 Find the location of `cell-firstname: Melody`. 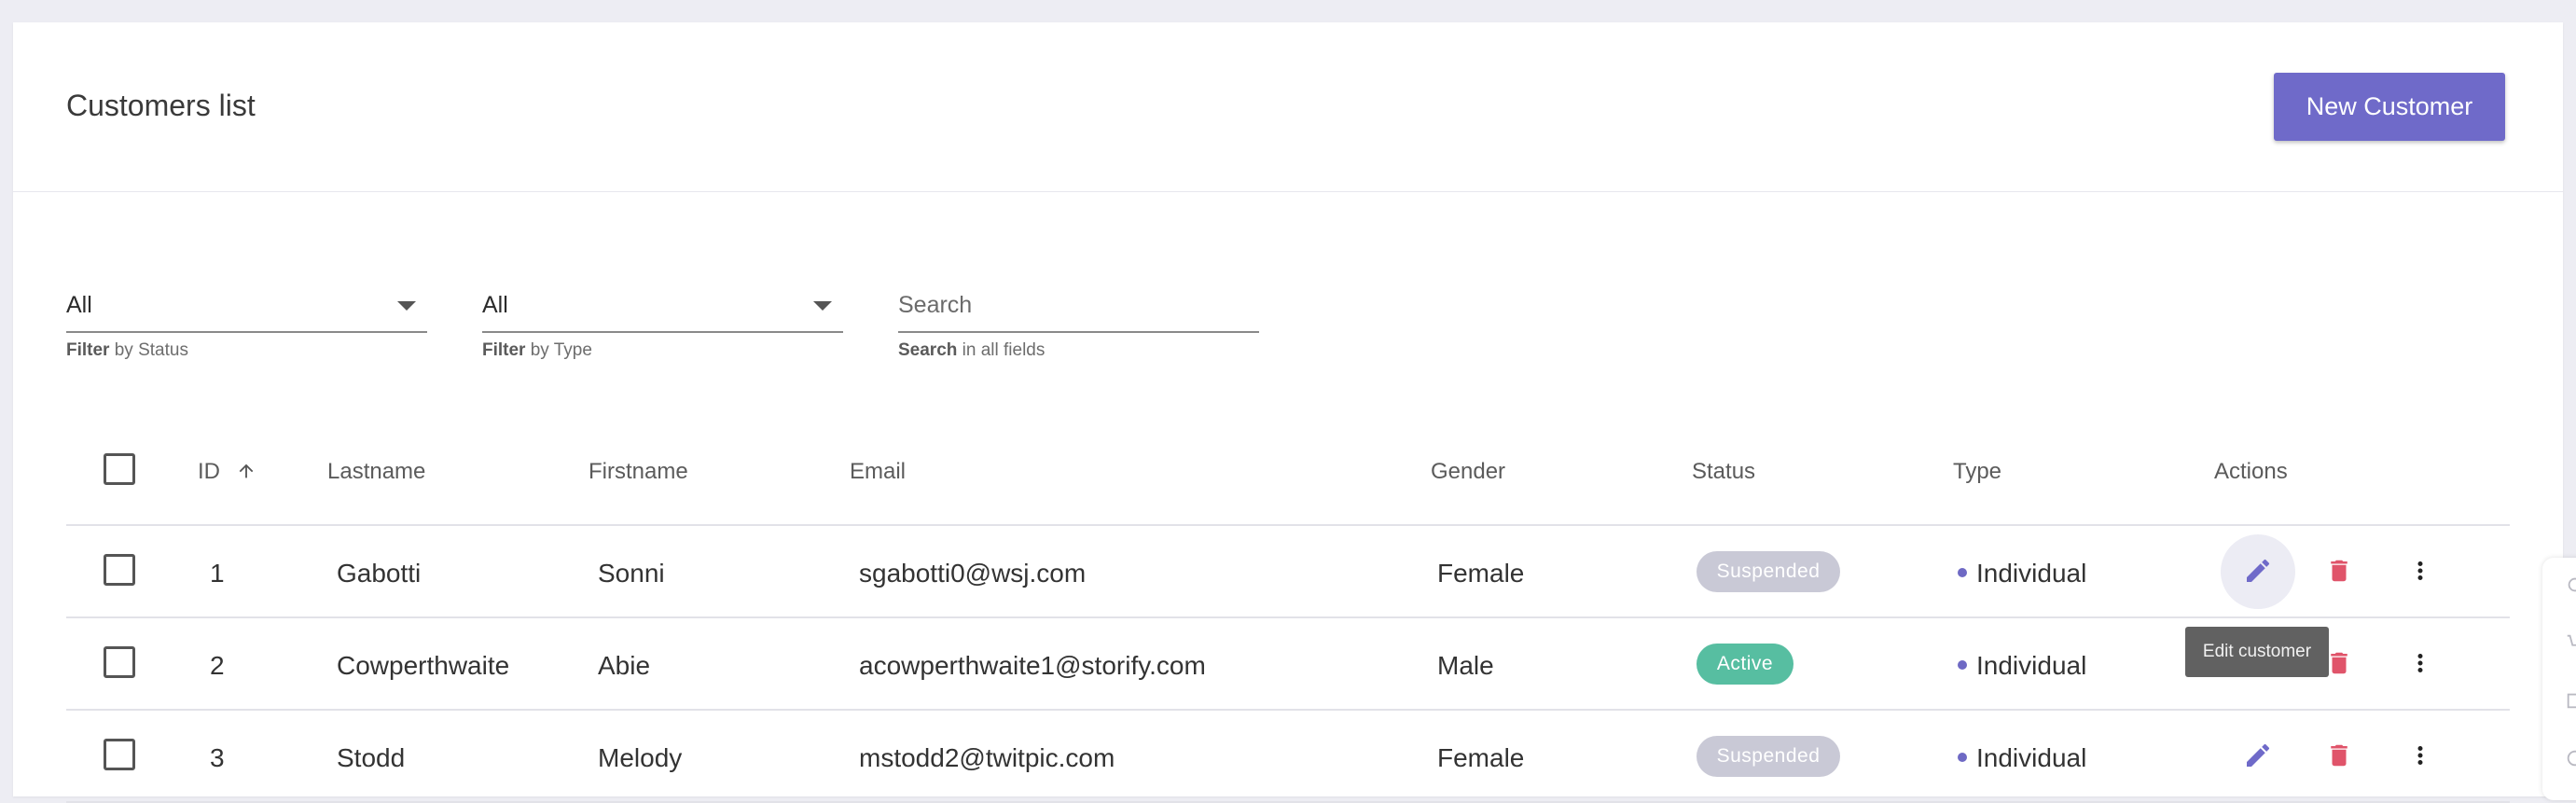

cell-firstname: Melody is located at coordinates (640, 758).